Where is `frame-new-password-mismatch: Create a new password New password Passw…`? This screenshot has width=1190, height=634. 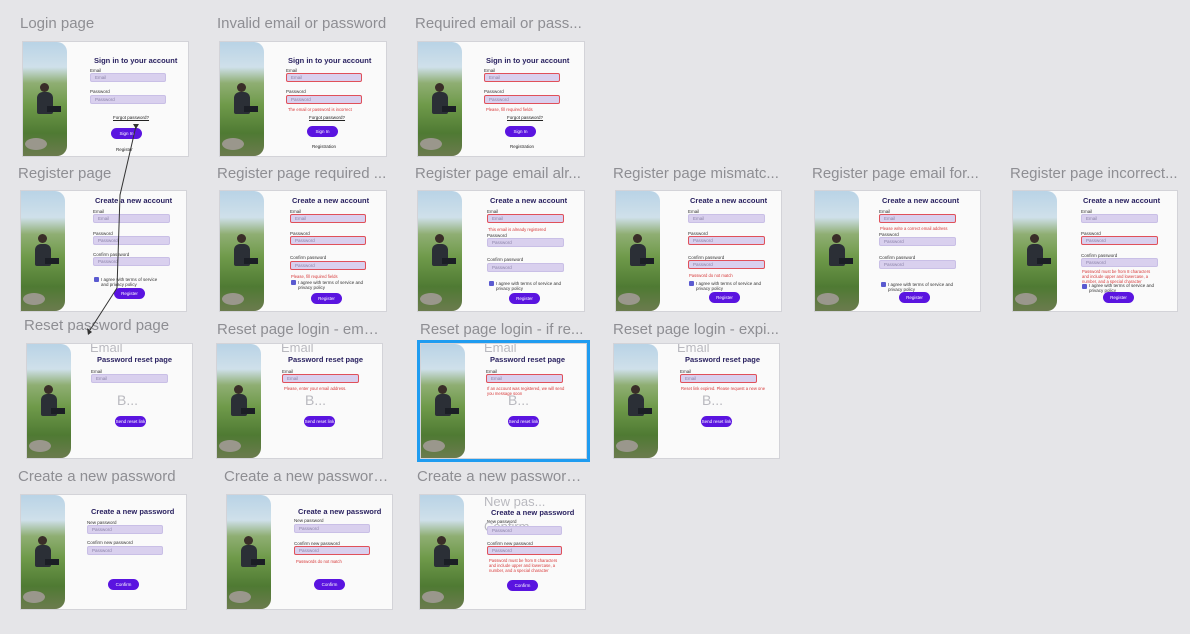
frame-new-password-mismatch: Create a new password New password Passw… is located at coordinates (309, 552).